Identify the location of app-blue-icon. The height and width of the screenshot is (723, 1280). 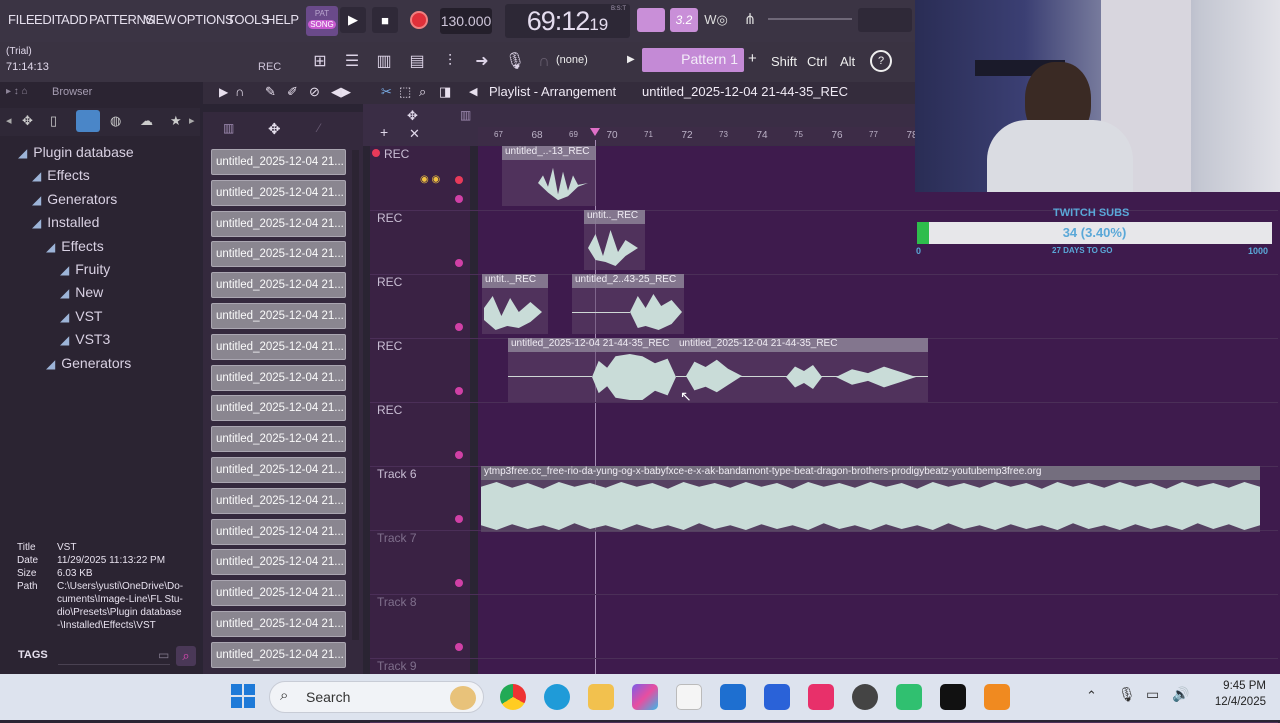
(777, 697).